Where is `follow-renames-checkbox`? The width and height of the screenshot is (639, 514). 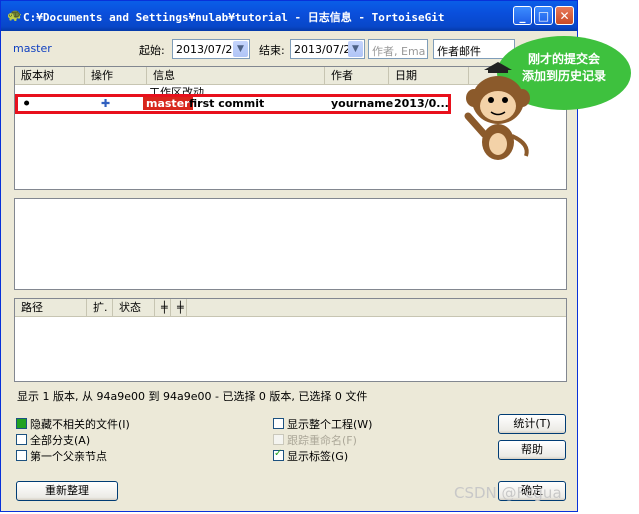
follow-renames-checkbox is located at coordinates (278, 439).